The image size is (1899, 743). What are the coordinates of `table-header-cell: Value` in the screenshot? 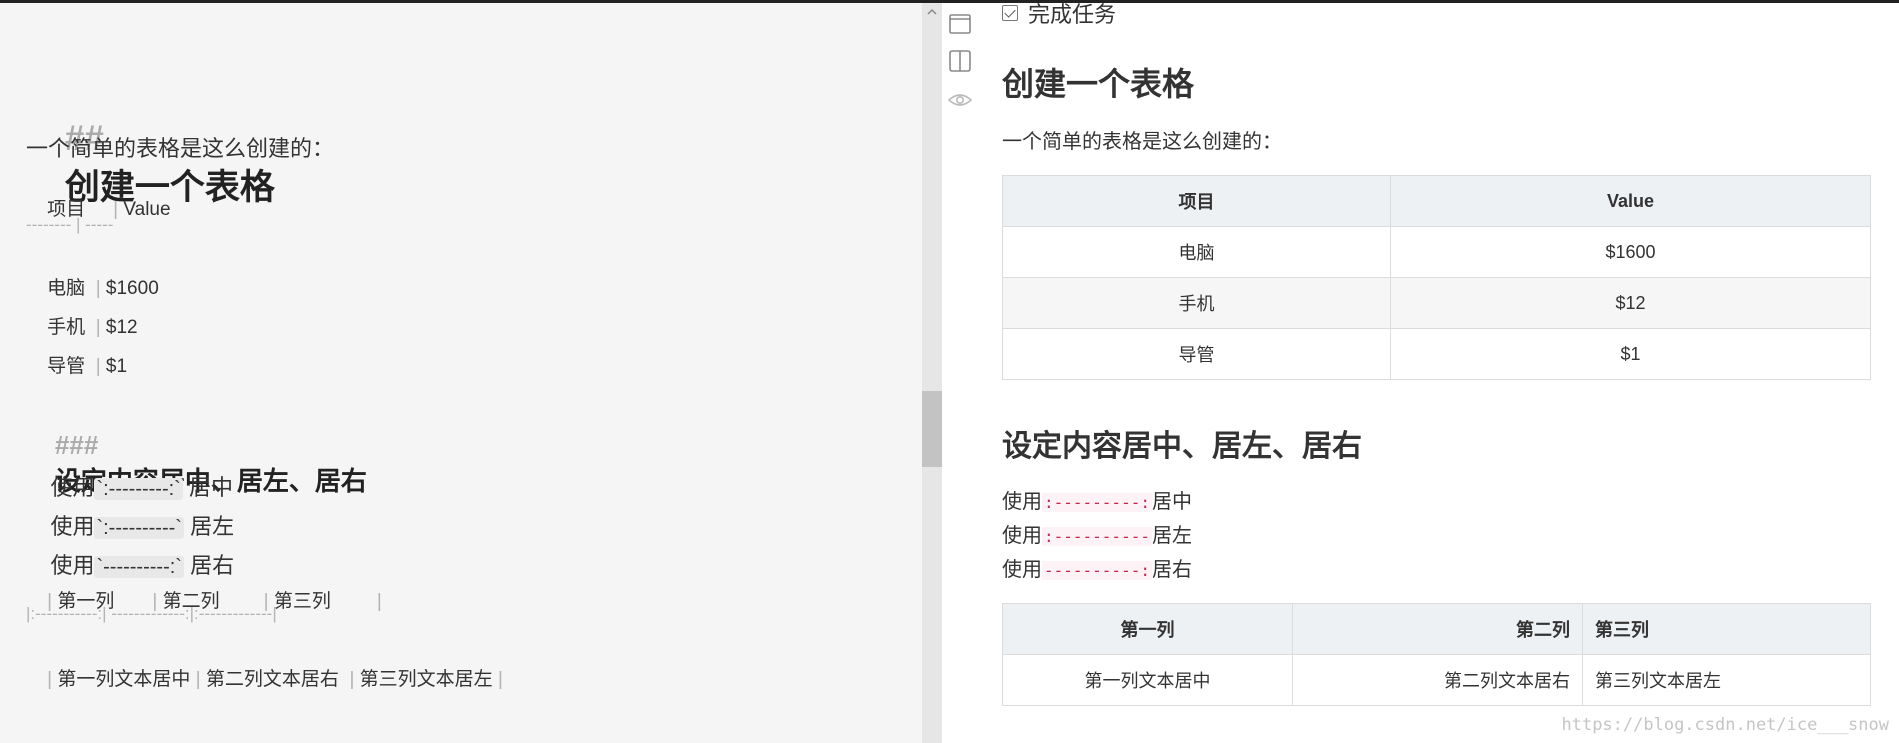 It's located at (1630, 201).